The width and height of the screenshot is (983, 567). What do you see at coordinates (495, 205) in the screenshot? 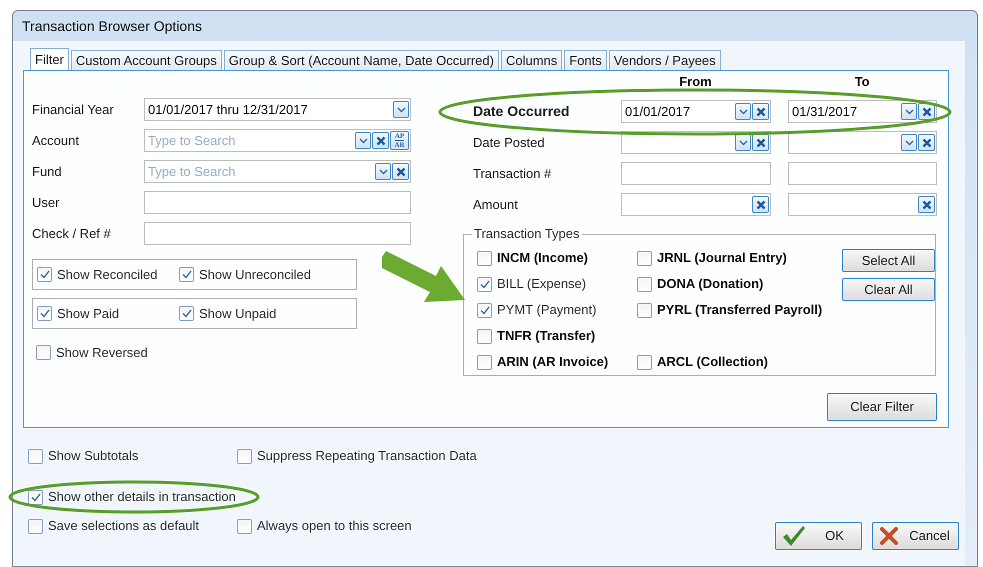
I see `field-label: Amount` at bounding box center [495, 205].